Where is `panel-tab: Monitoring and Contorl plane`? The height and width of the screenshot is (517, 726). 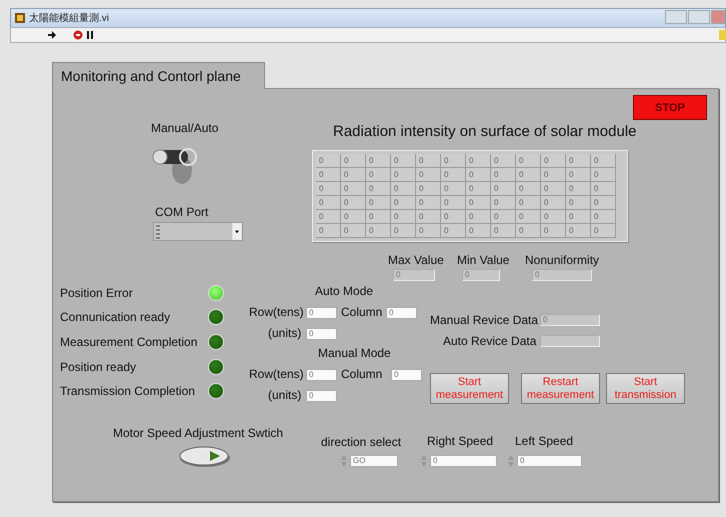 panel-tab: Monitoring and Contorl plane is located at coordinates (158, 75).